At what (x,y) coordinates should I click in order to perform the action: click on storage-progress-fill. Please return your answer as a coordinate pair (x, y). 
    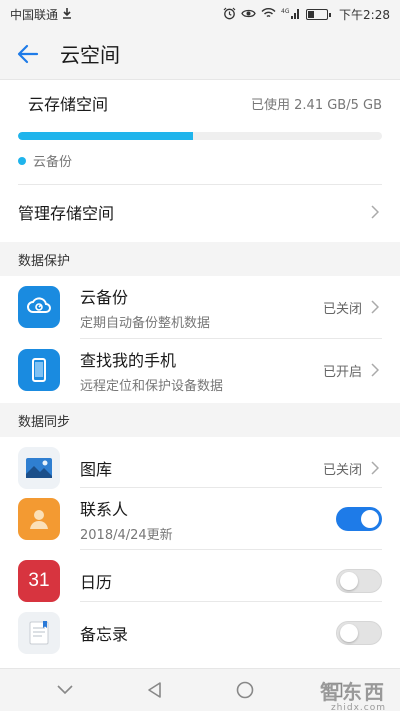
    Looking at the image, I should click on (106, 136).